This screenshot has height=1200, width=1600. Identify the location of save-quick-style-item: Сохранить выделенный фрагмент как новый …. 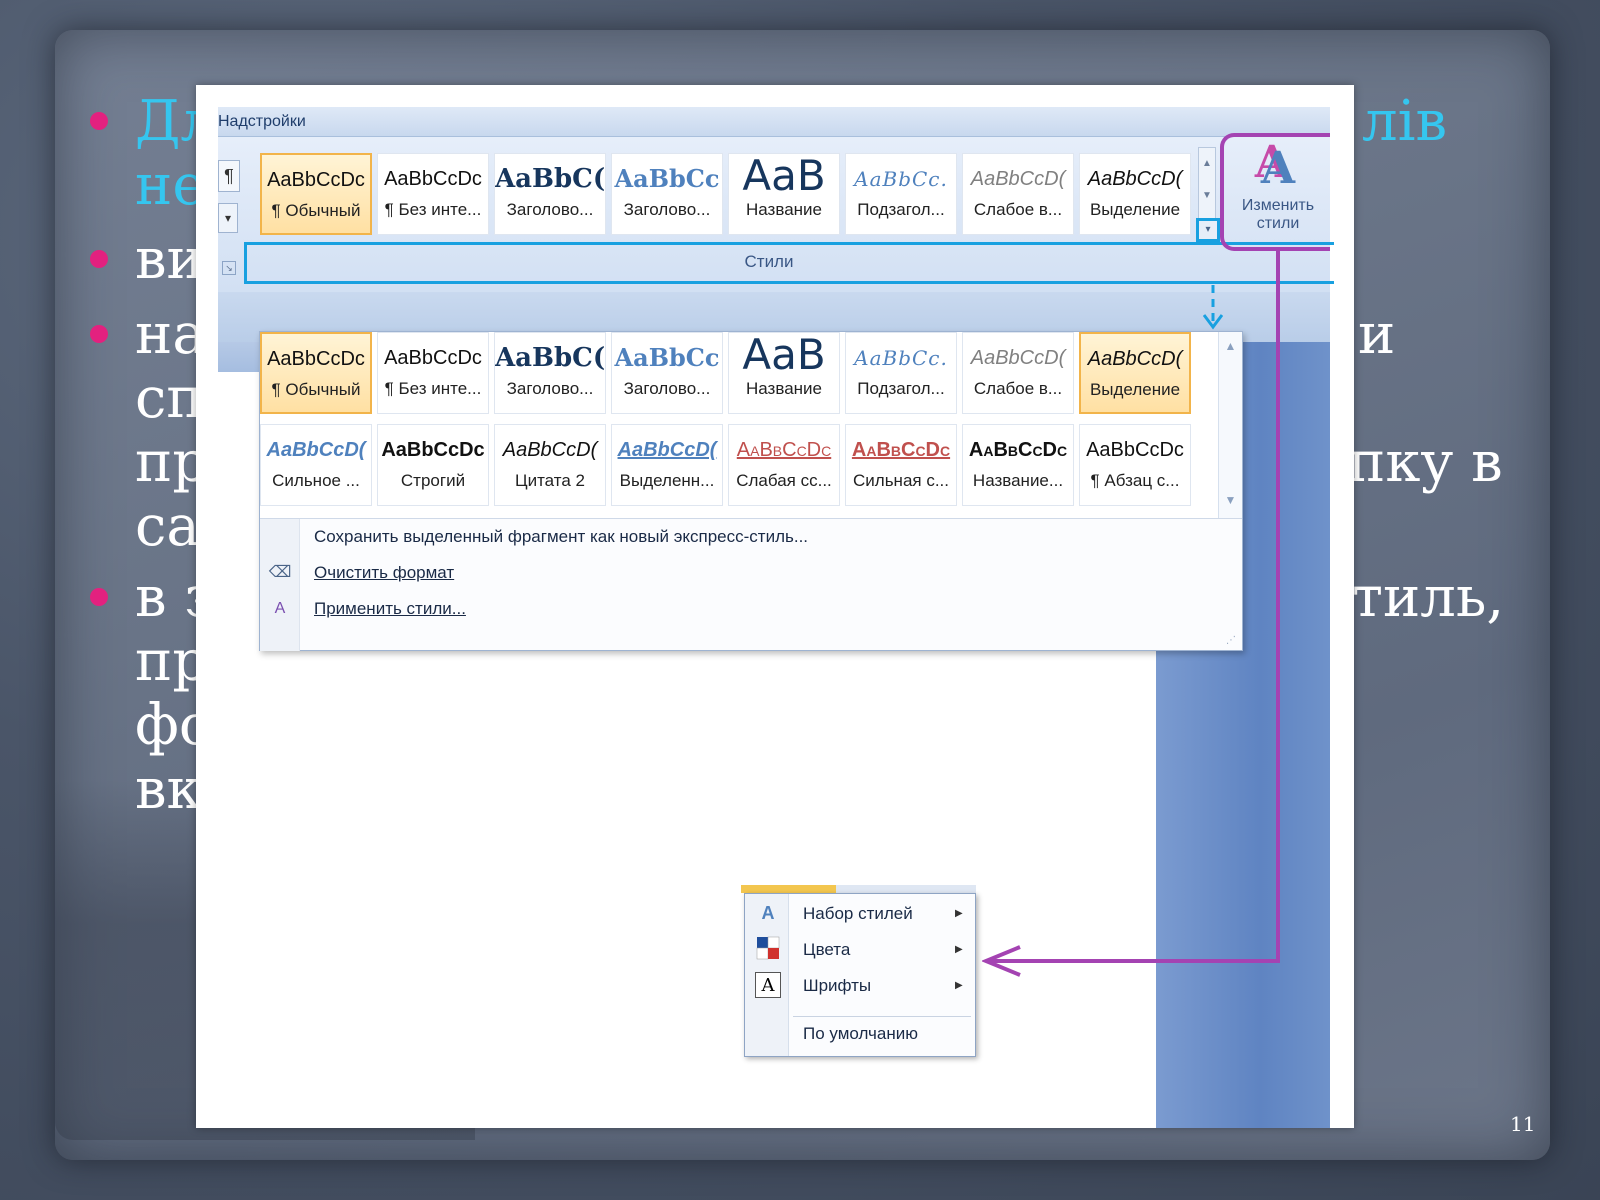
(561, 537).